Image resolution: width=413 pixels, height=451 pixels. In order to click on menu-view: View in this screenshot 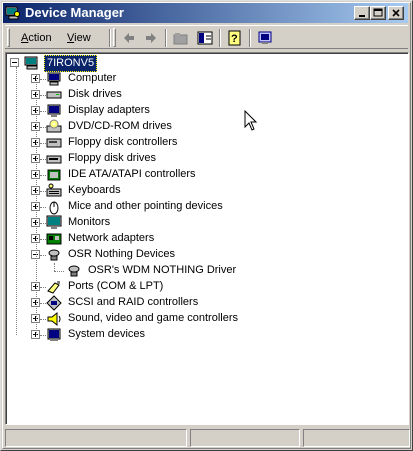, I will do `click(79, 38)`.